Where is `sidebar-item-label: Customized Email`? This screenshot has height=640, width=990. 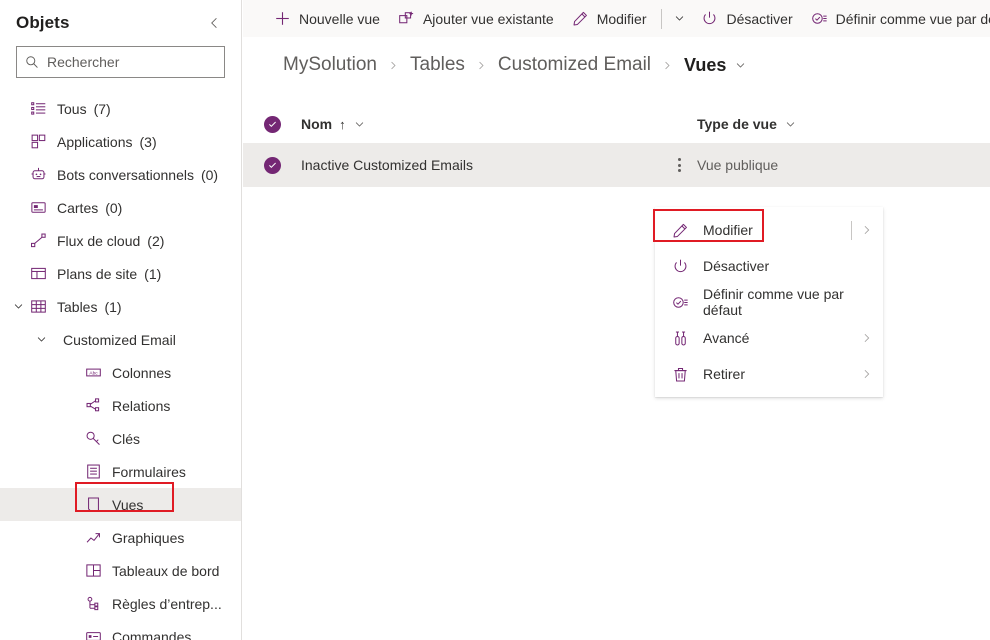
sidebar-item-label: Customized Email is located at coordinates (119, 339).